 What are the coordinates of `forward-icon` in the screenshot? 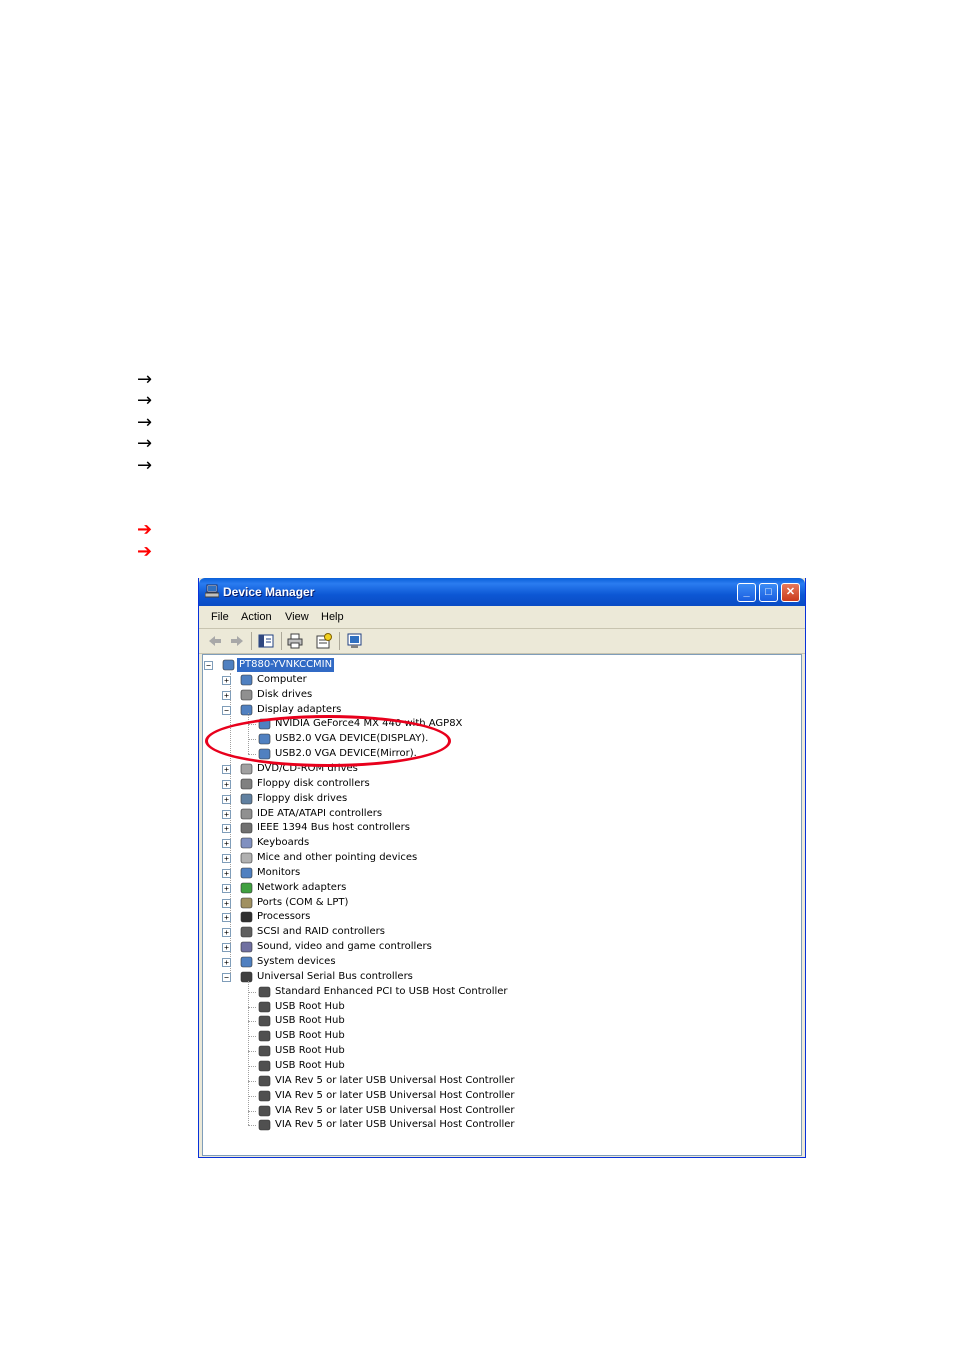 It's located at (237, 641).